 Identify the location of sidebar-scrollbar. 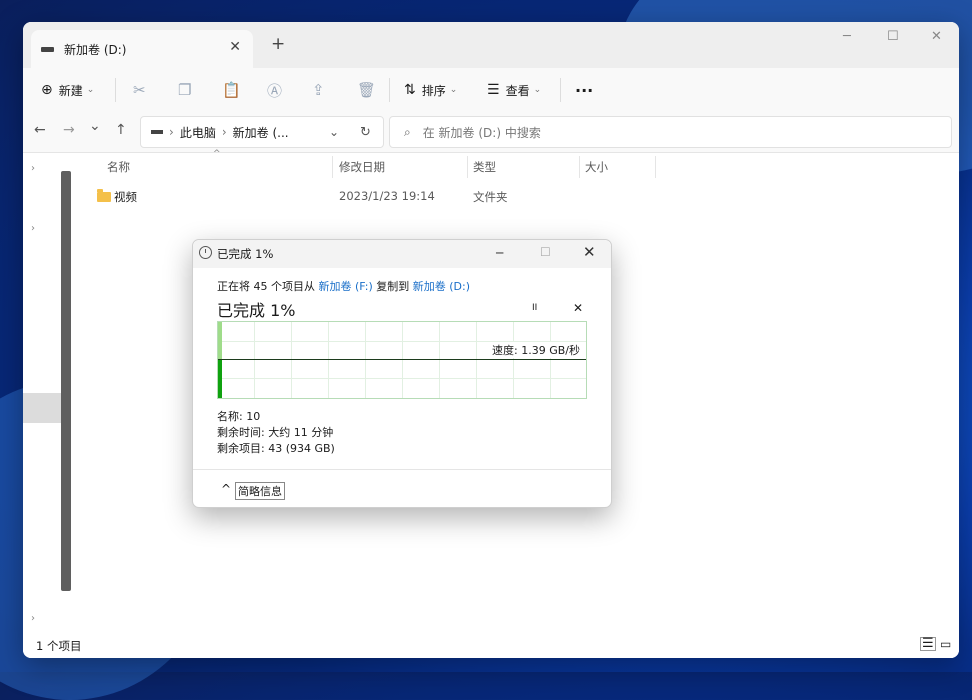
(66, 381).